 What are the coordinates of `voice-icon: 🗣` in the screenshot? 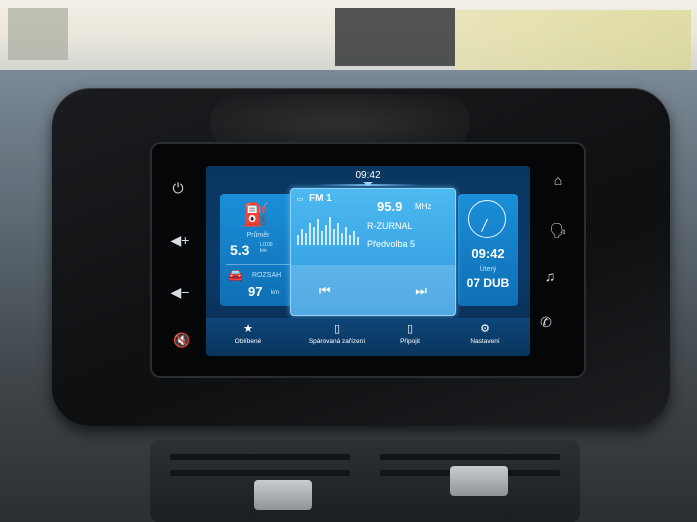 It's located at (558, 230).